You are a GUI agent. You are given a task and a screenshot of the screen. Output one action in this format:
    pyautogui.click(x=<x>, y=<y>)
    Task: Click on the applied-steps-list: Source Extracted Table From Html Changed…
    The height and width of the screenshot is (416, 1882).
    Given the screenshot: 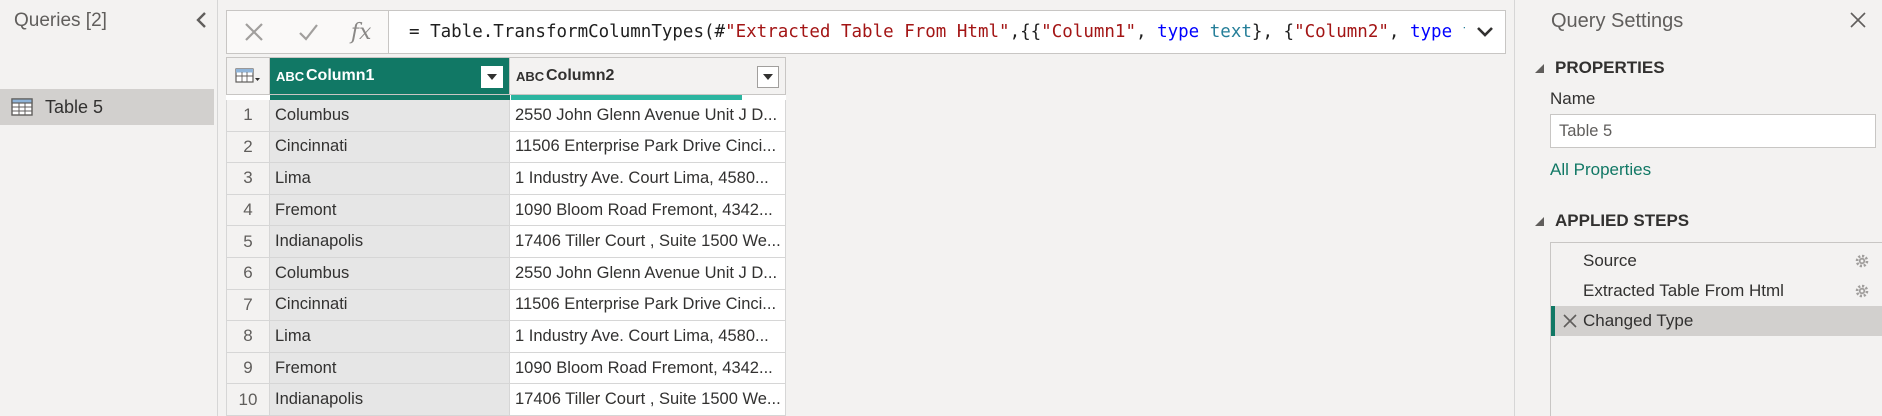 What is the action you would take?
    pyautogui.click(x=1716, y=329)
    